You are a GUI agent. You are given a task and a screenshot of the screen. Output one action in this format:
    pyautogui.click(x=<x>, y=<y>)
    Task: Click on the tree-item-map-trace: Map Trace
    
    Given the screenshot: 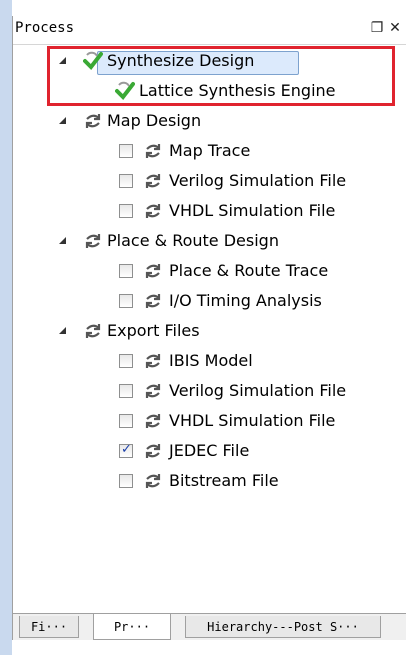 What is the action you would take?
    pyautogui.click(x=209, y=151)
    